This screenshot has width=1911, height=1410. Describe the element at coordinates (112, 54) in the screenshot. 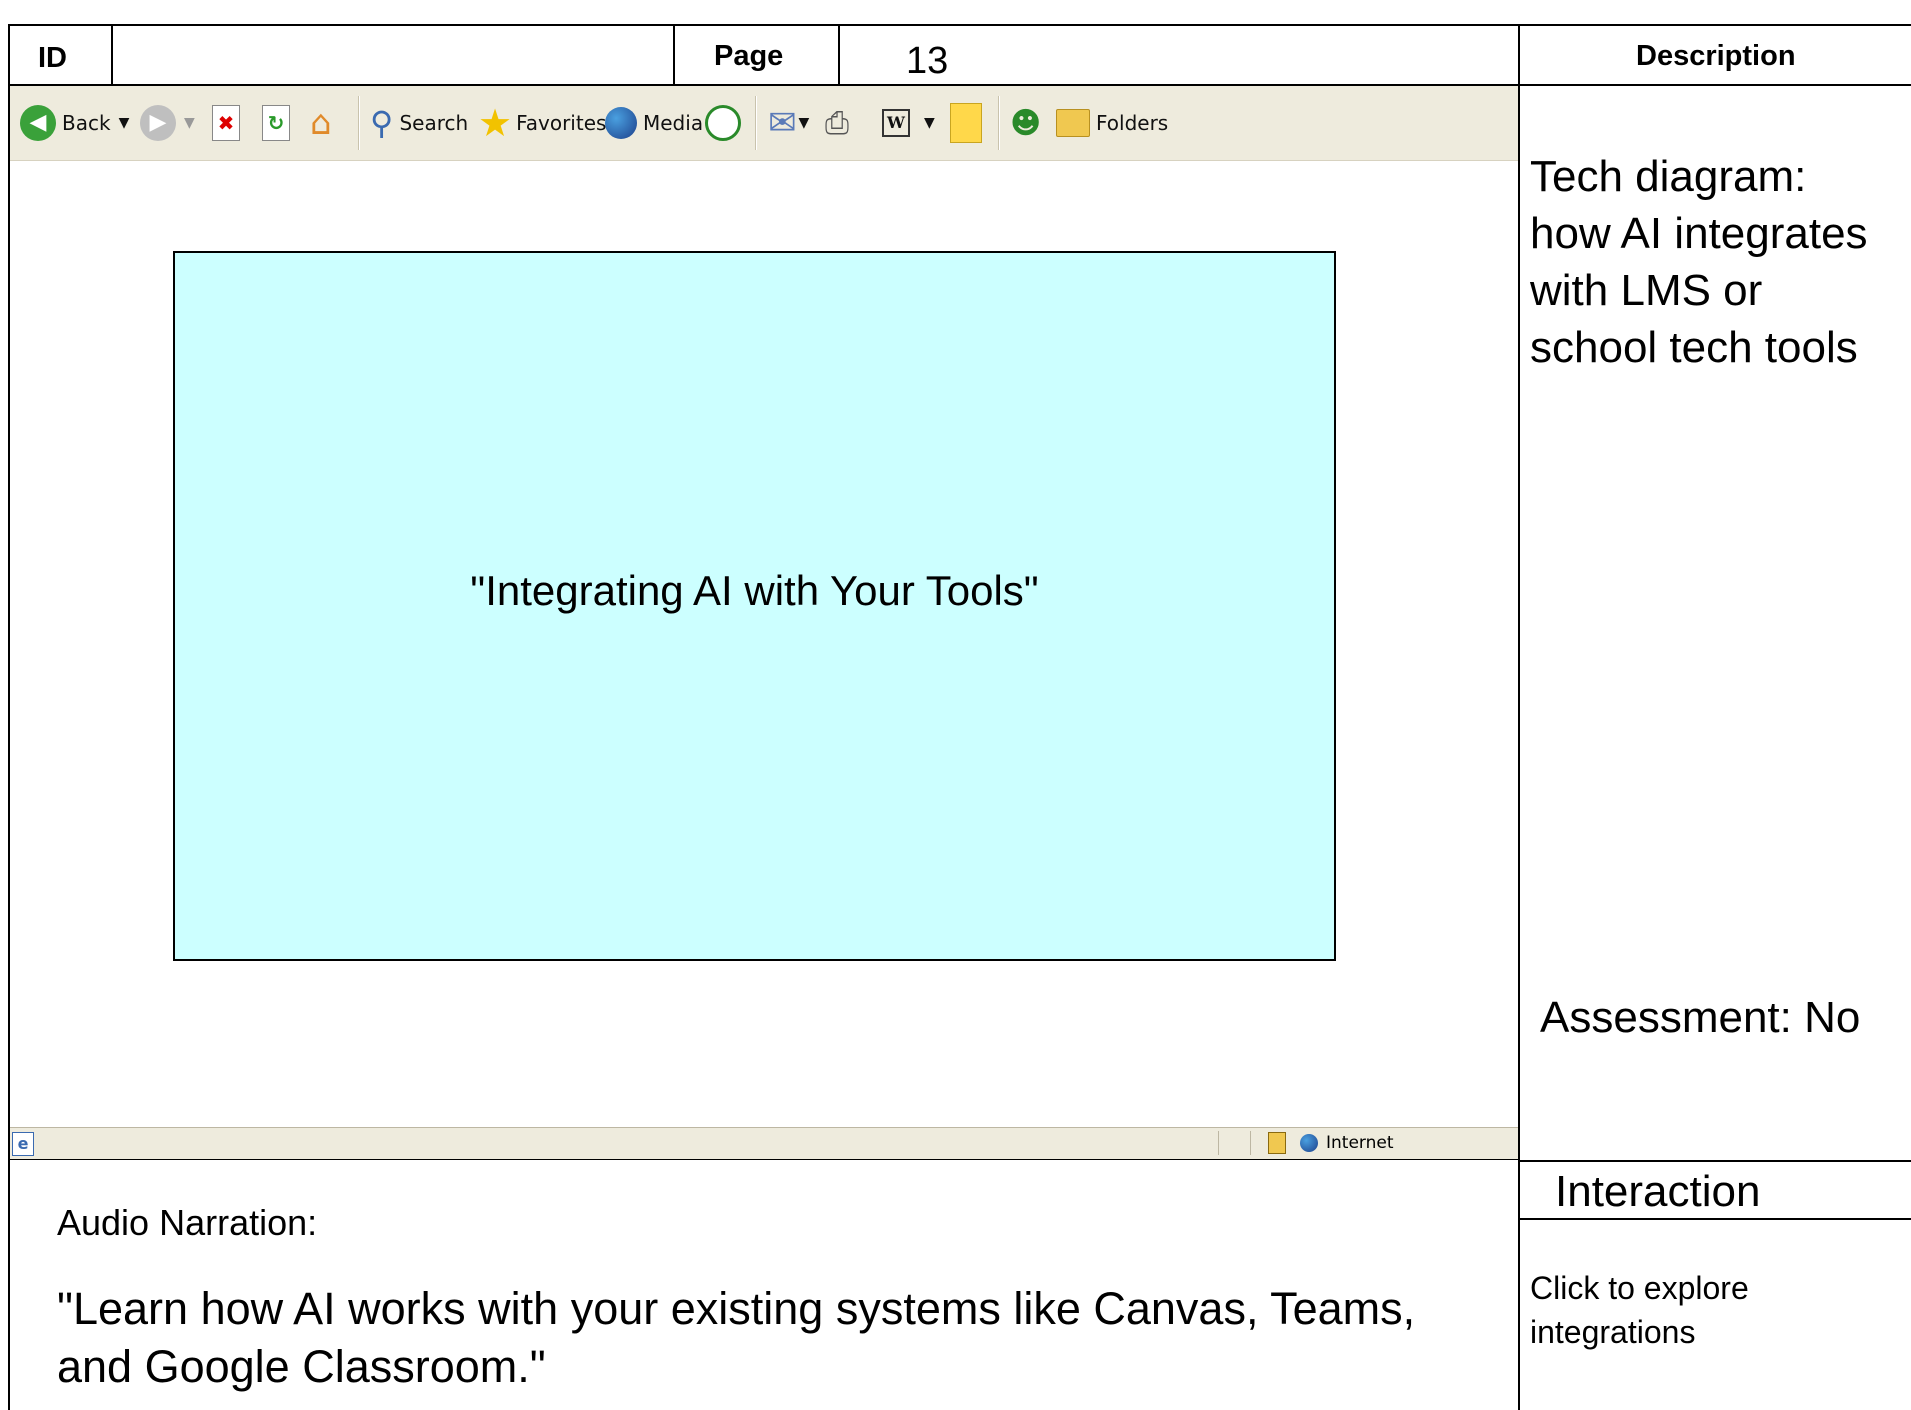

I see `id-divider` at that location.